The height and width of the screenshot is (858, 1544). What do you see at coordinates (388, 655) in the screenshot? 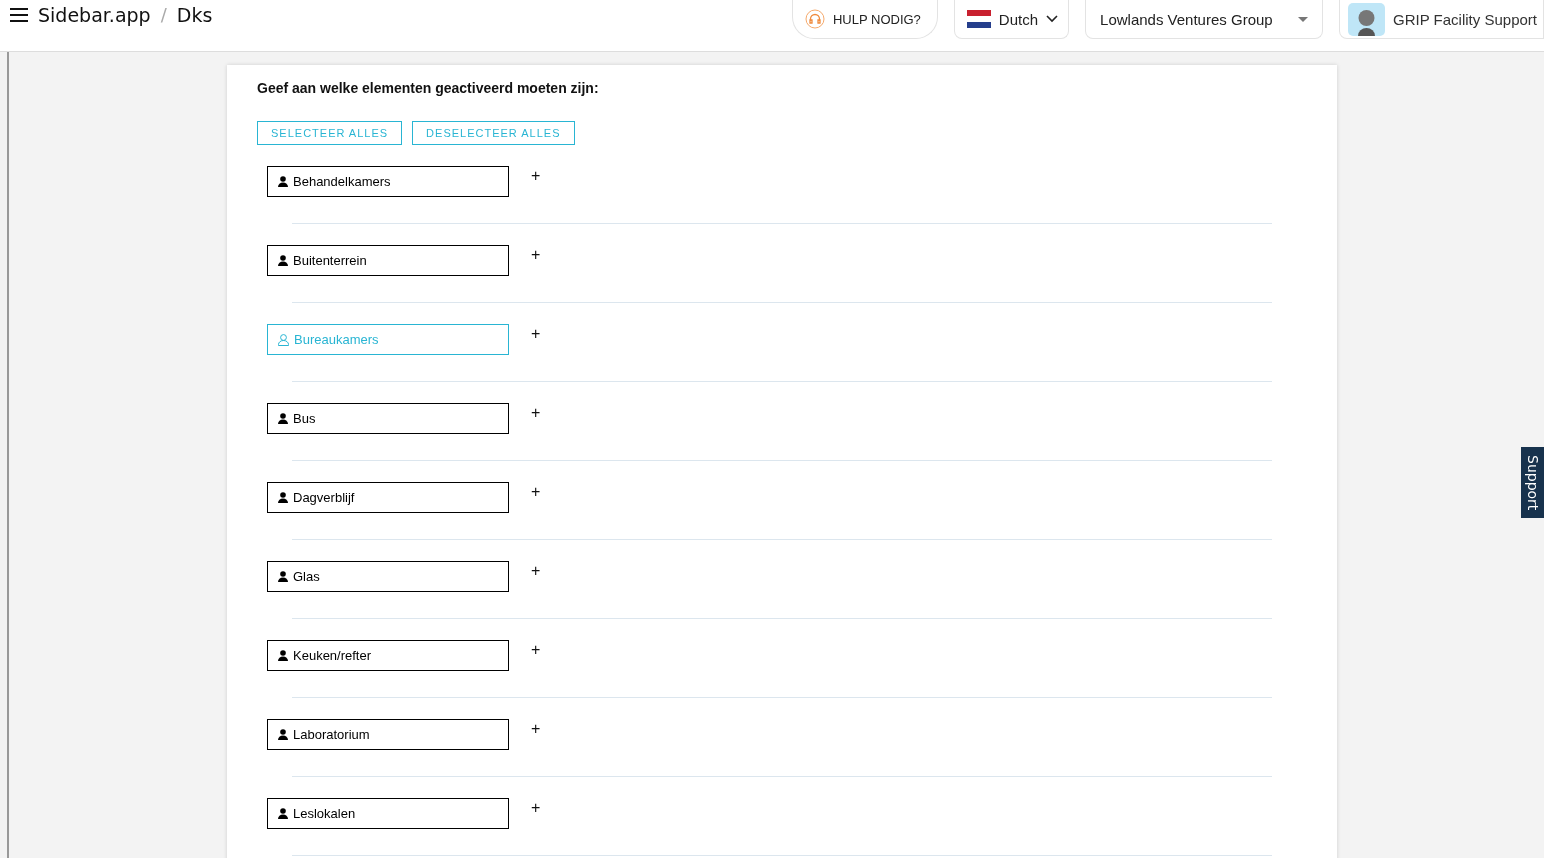
I see `element-toggle: Keuken/refter` at bounding box center [388, 655].